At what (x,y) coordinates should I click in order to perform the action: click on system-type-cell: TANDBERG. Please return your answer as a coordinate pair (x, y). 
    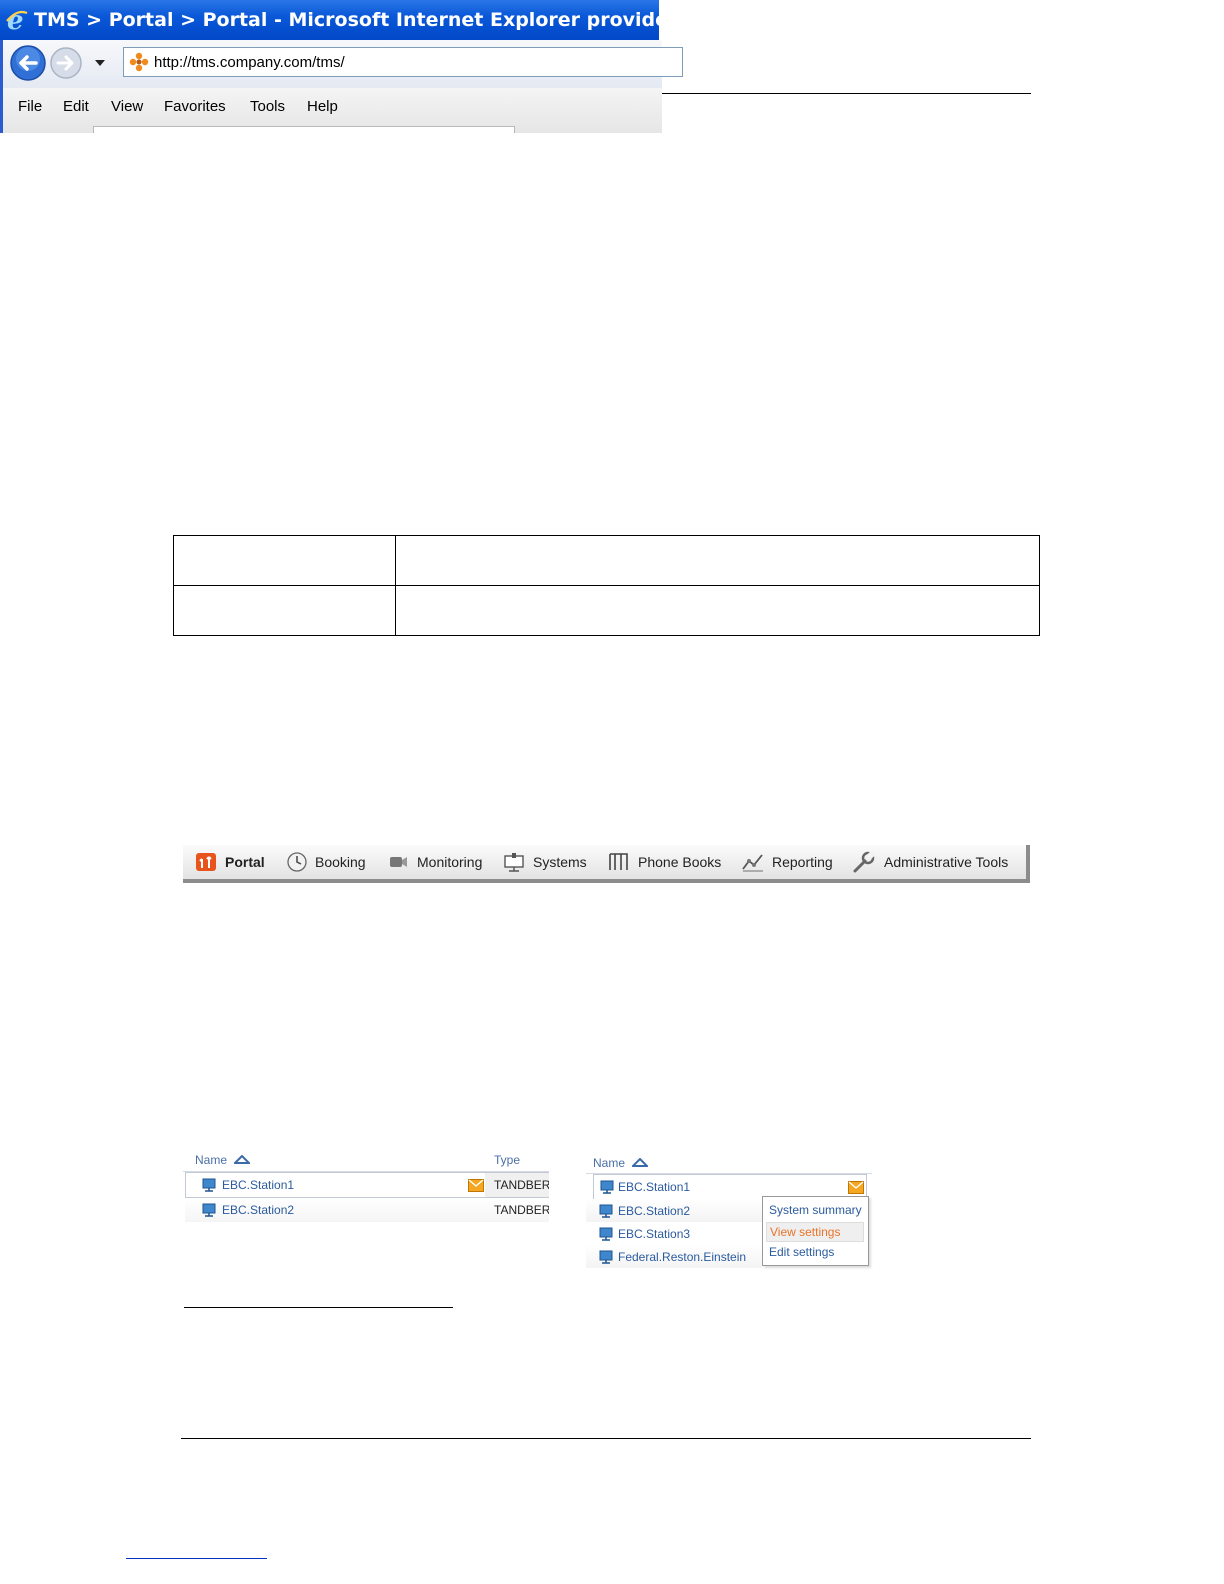
    Looking at the image, I should click on (517, 1185).